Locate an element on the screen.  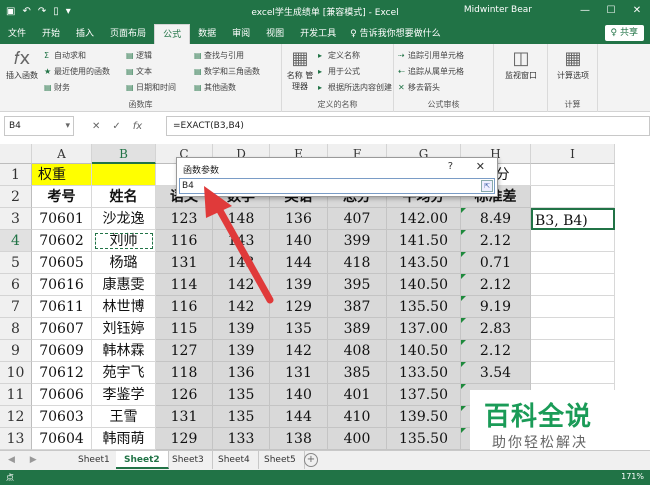
select-all-corner is located at coordinates (16, 154).